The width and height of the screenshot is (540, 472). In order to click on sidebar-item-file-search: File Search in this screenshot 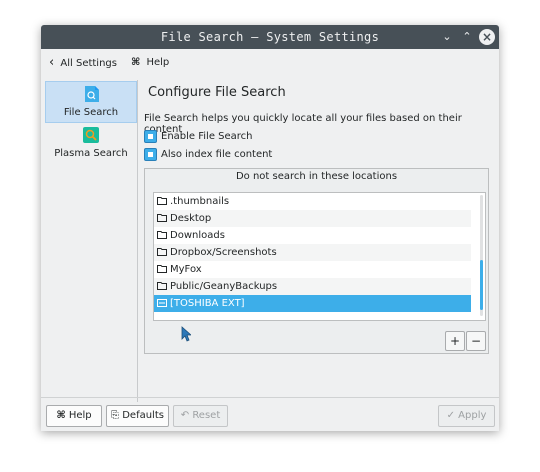, I will do `click(91, 102)`.